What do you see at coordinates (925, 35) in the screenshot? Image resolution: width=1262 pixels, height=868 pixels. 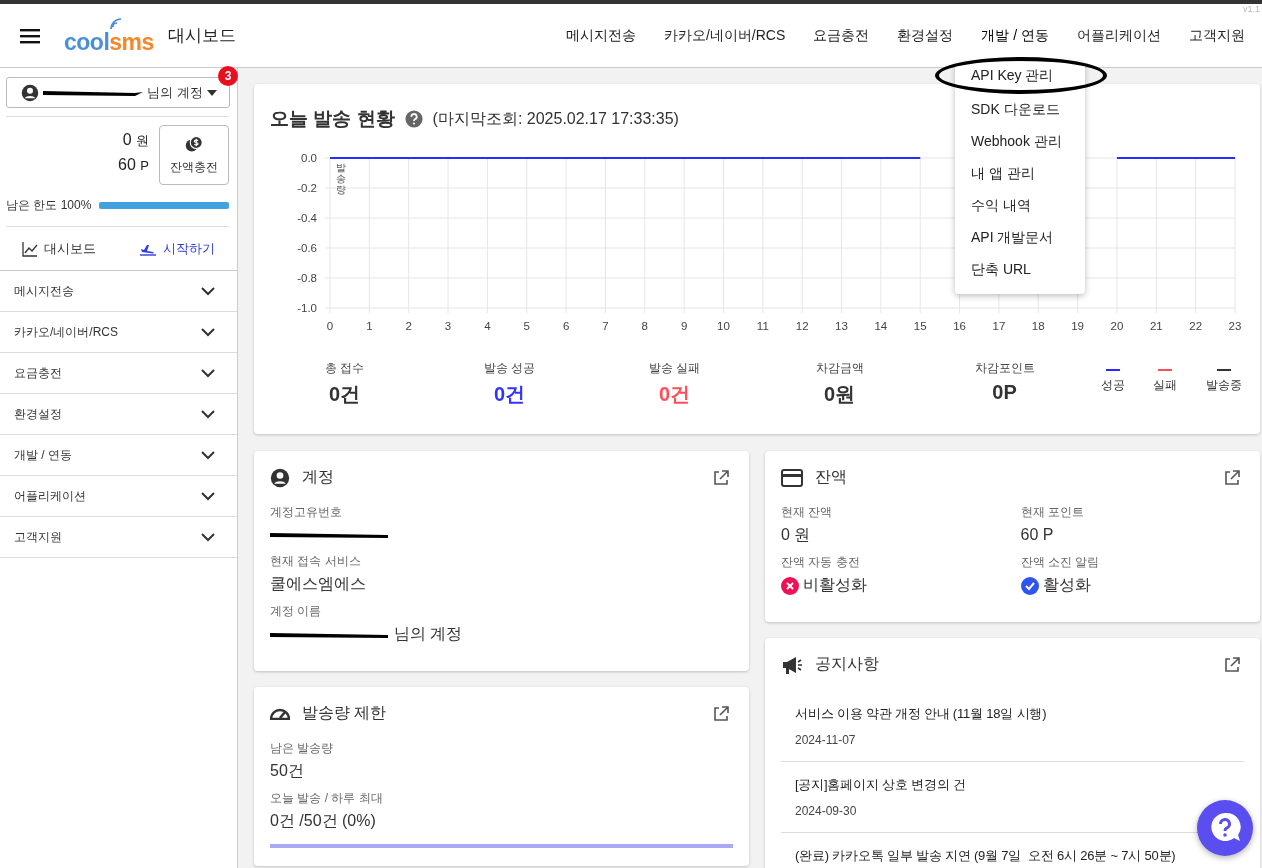 I see `nav-item: 환경설정` at bounding box center [925, 35].